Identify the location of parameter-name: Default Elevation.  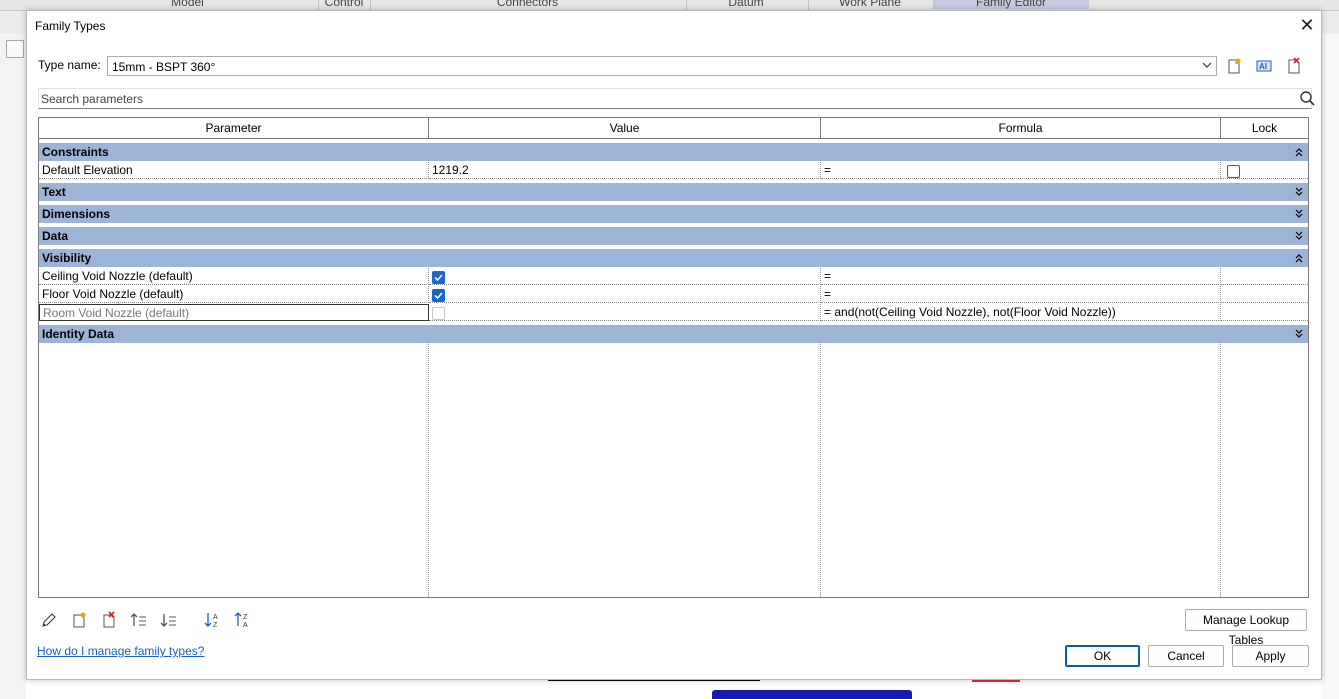
(234, 170).